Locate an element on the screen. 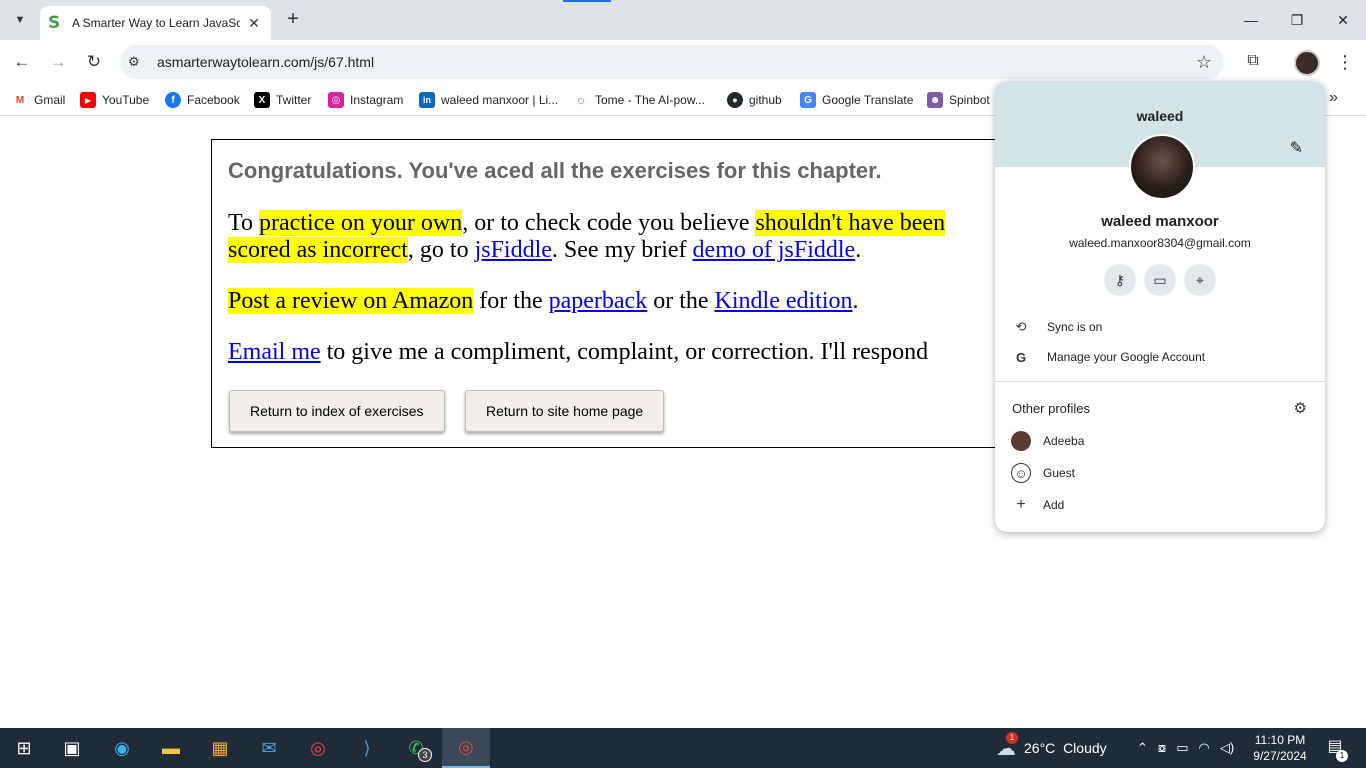  mail-envelope-icon: ✉ is located at coordinates (269, 747).